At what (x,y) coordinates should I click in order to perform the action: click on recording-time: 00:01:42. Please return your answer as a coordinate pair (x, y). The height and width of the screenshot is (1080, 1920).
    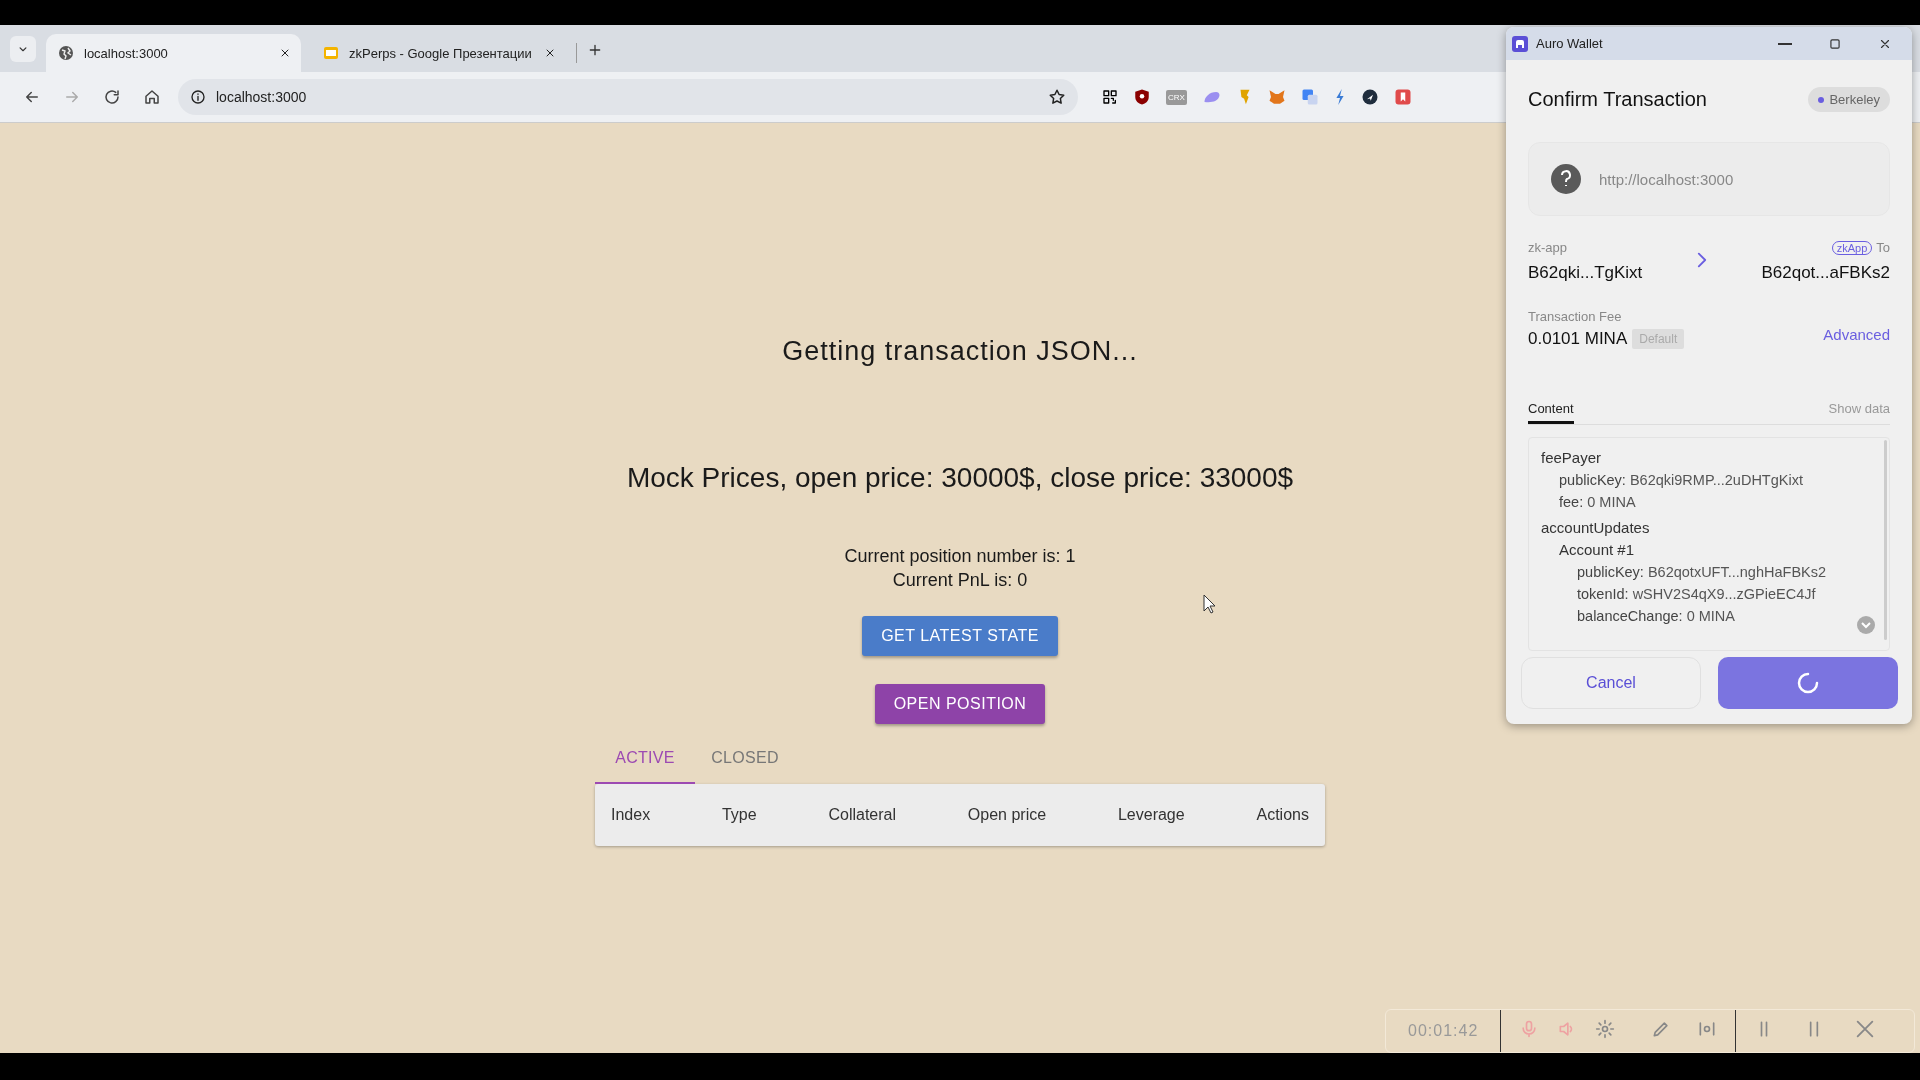
    Looking at the image, I should click on (1443, 1031).